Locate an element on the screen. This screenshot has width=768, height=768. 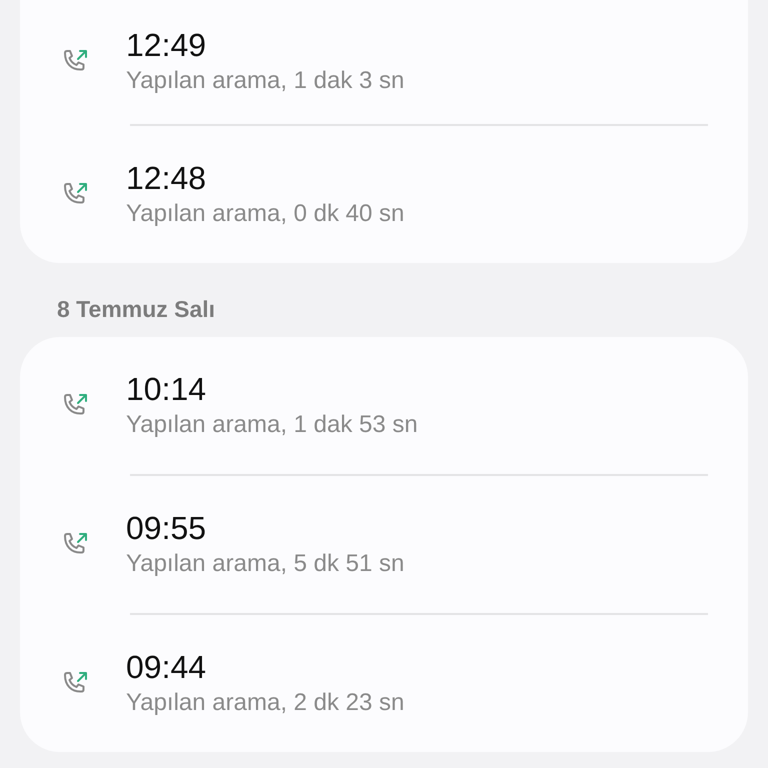
call-detail: Yapılan arama, 5 dk 51 sn is located at coordinates (265, 563).